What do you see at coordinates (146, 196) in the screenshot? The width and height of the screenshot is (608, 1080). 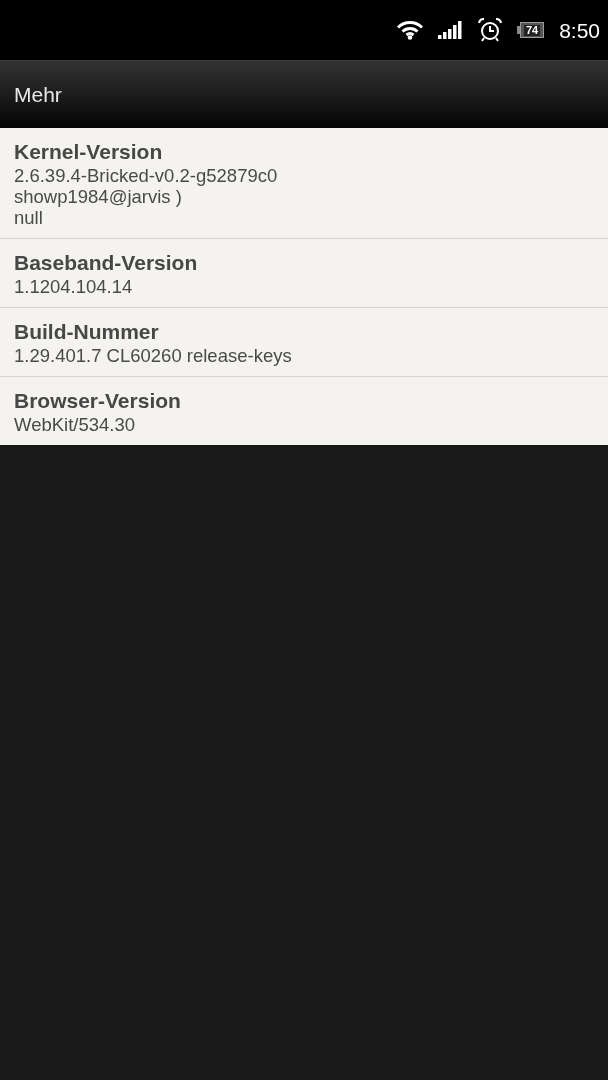 I see `item-value: 2.6.39.4-Bricked-v0.2-g52879c0 showp1984@jarvis ) null` at bounding box center [146, 196].